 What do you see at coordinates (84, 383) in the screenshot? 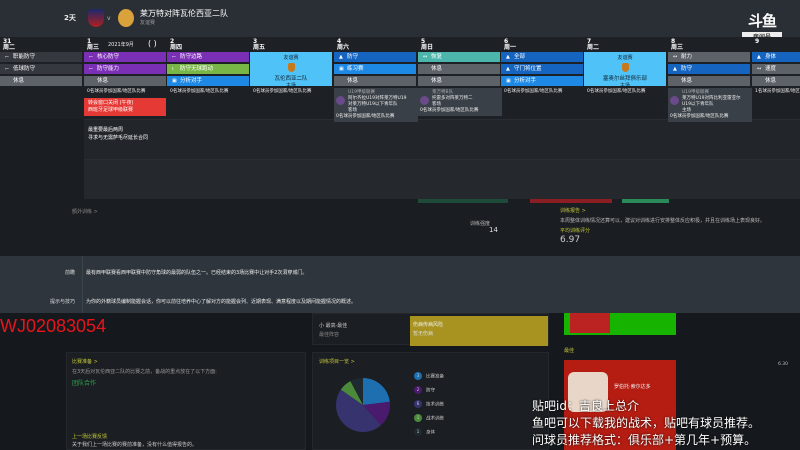
I see `prep-focus: 团队合作` at bounding box center [84, 383].